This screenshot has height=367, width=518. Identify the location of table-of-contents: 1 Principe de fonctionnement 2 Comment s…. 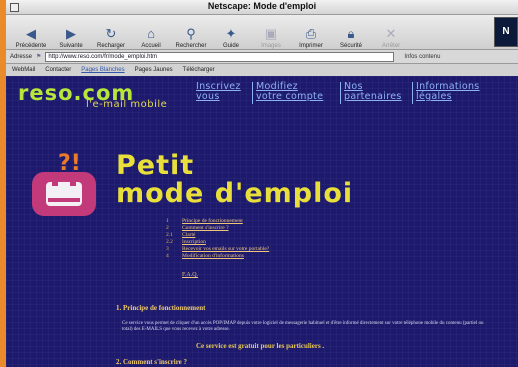
(217, 239).